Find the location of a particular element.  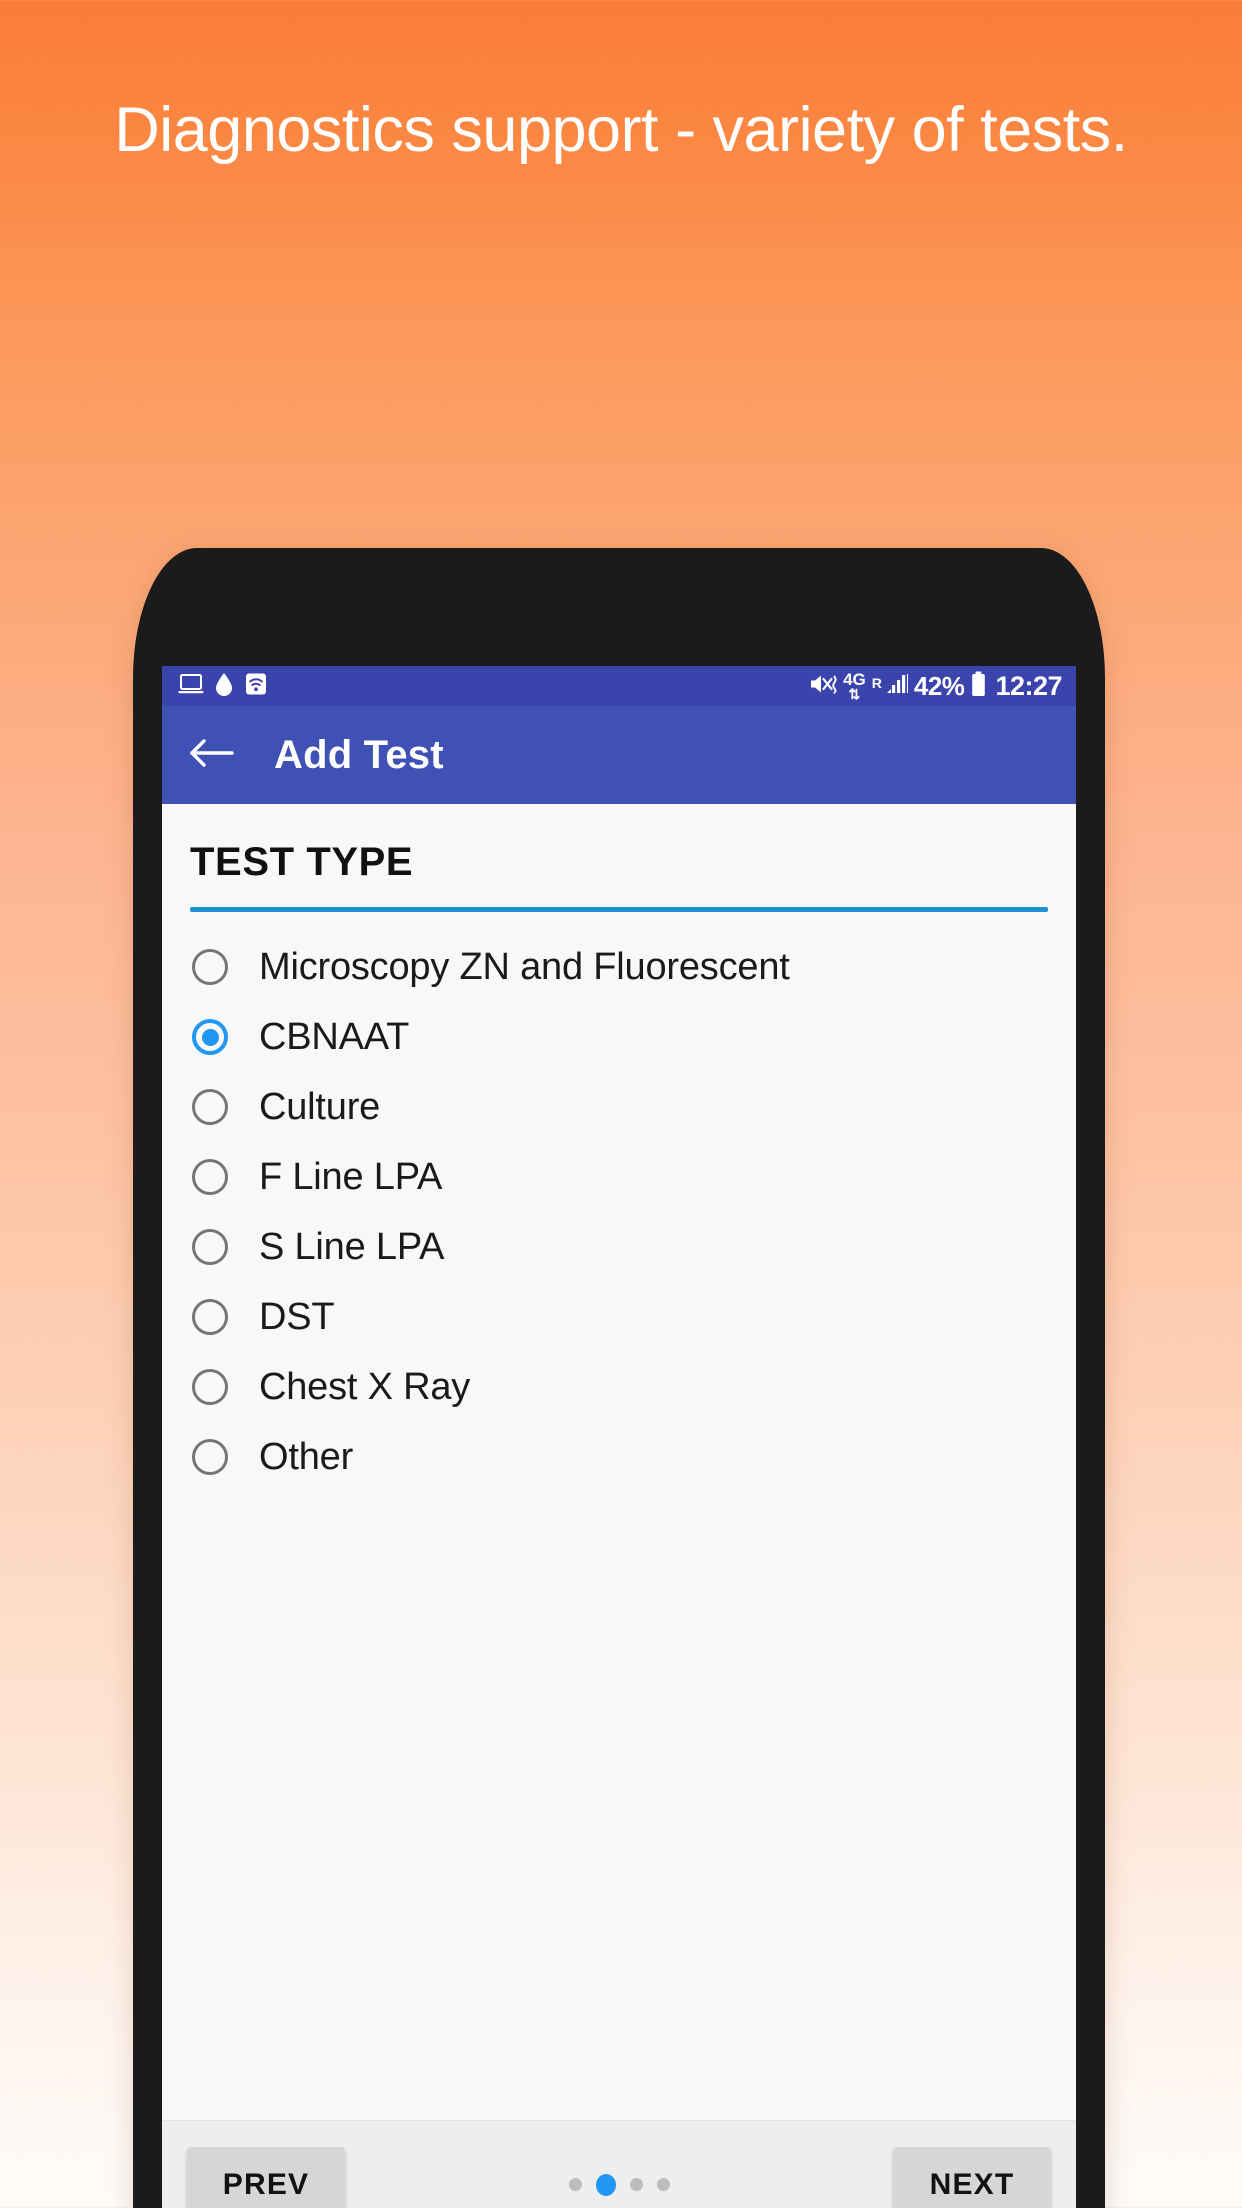

water-drop-icon is located at coordinates (224, 686).